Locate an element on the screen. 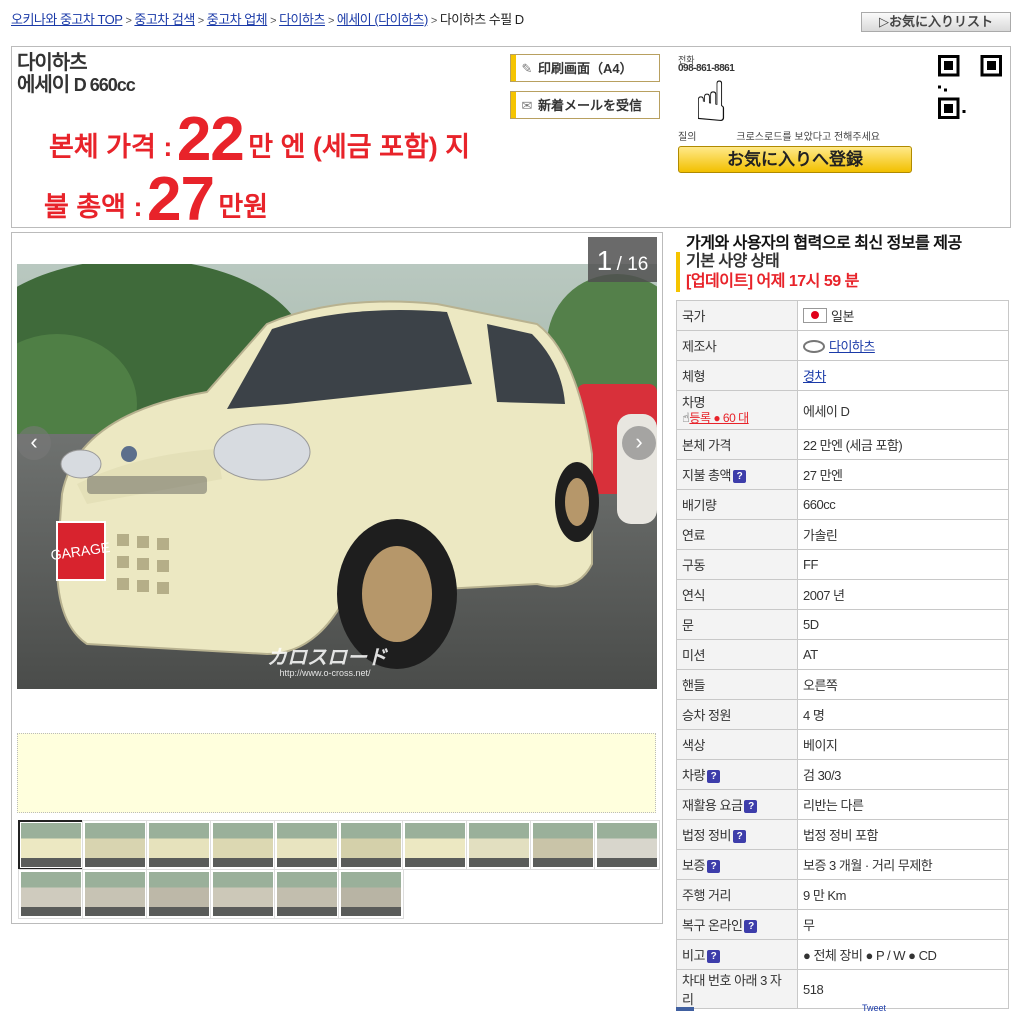 This screenshot has width=1013, height=1013. spec-label: 보증? is located at coordinates (737, 864).